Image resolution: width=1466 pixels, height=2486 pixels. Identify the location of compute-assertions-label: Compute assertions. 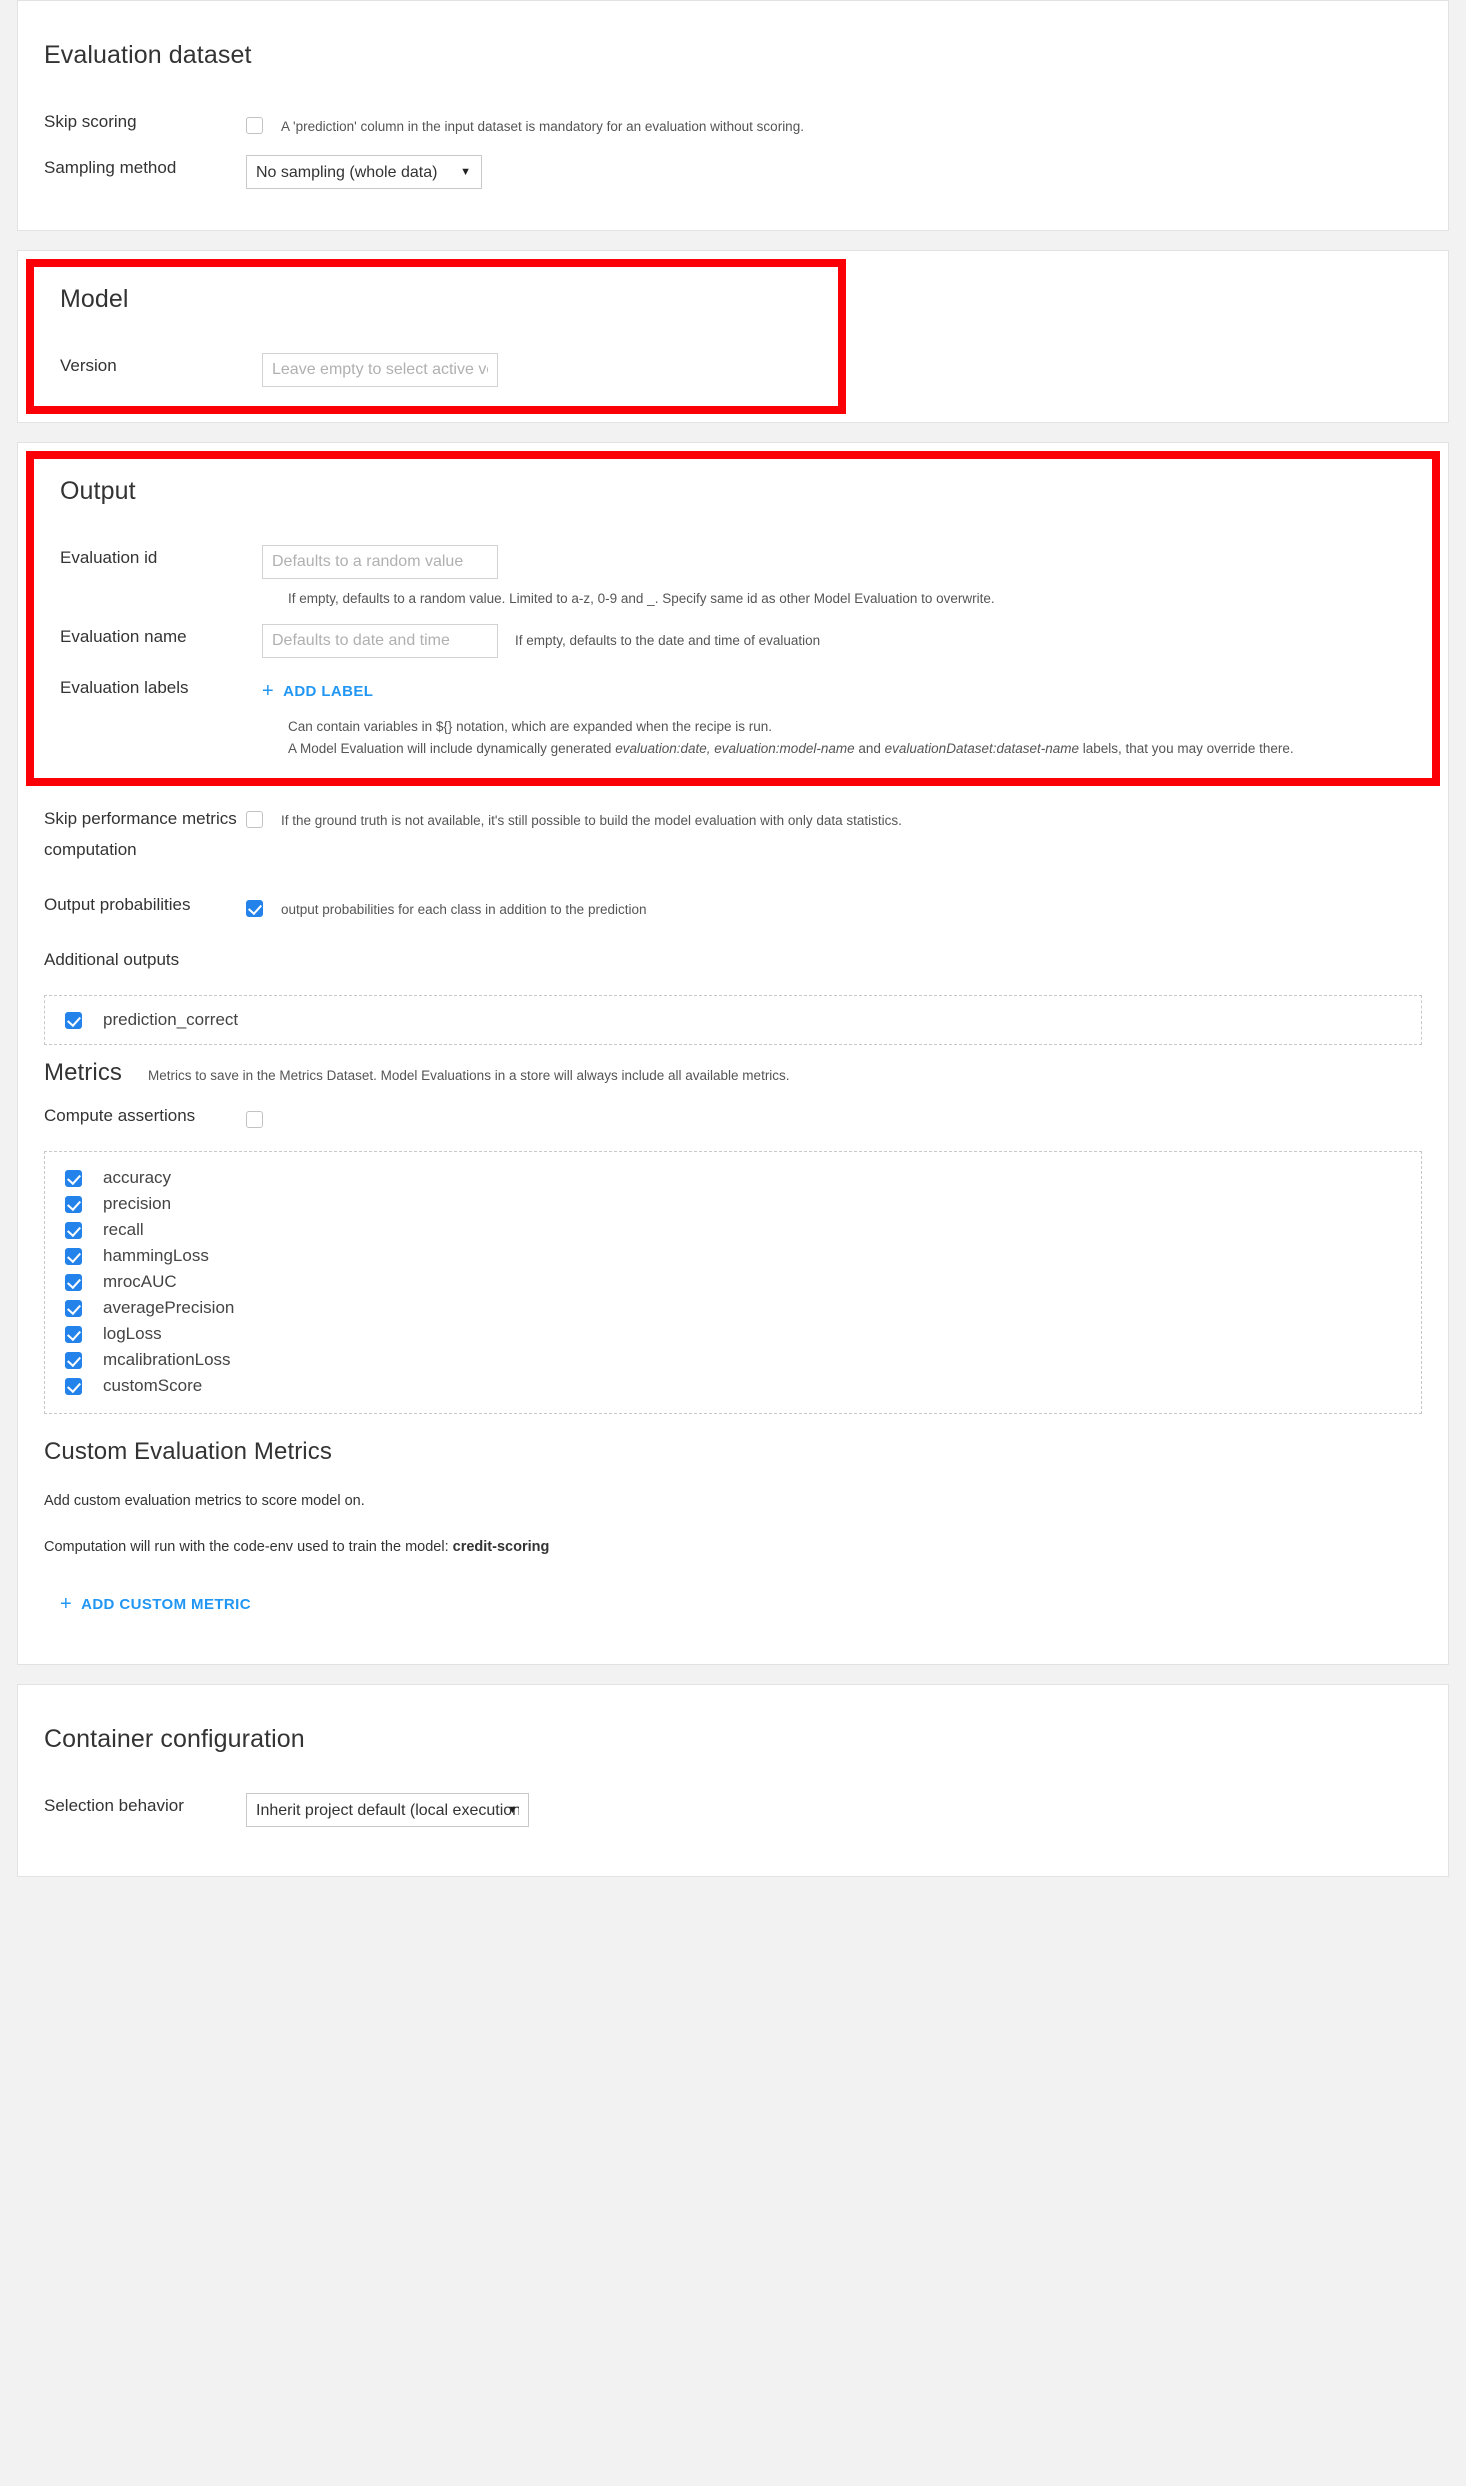
(120, 1115).